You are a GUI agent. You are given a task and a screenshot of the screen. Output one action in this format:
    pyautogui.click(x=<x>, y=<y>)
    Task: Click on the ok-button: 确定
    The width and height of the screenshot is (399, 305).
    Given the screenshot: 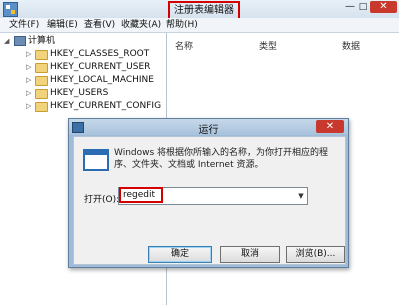 What is the action you would take?
    pyautogui.click(x=180, y=254)
    